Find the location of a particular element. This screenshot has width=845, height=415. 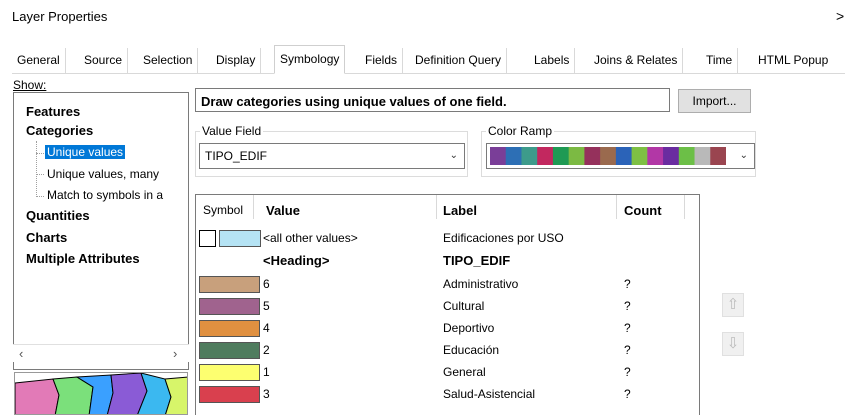

header-symbol: Symbol is located at coordinates (223, 210).